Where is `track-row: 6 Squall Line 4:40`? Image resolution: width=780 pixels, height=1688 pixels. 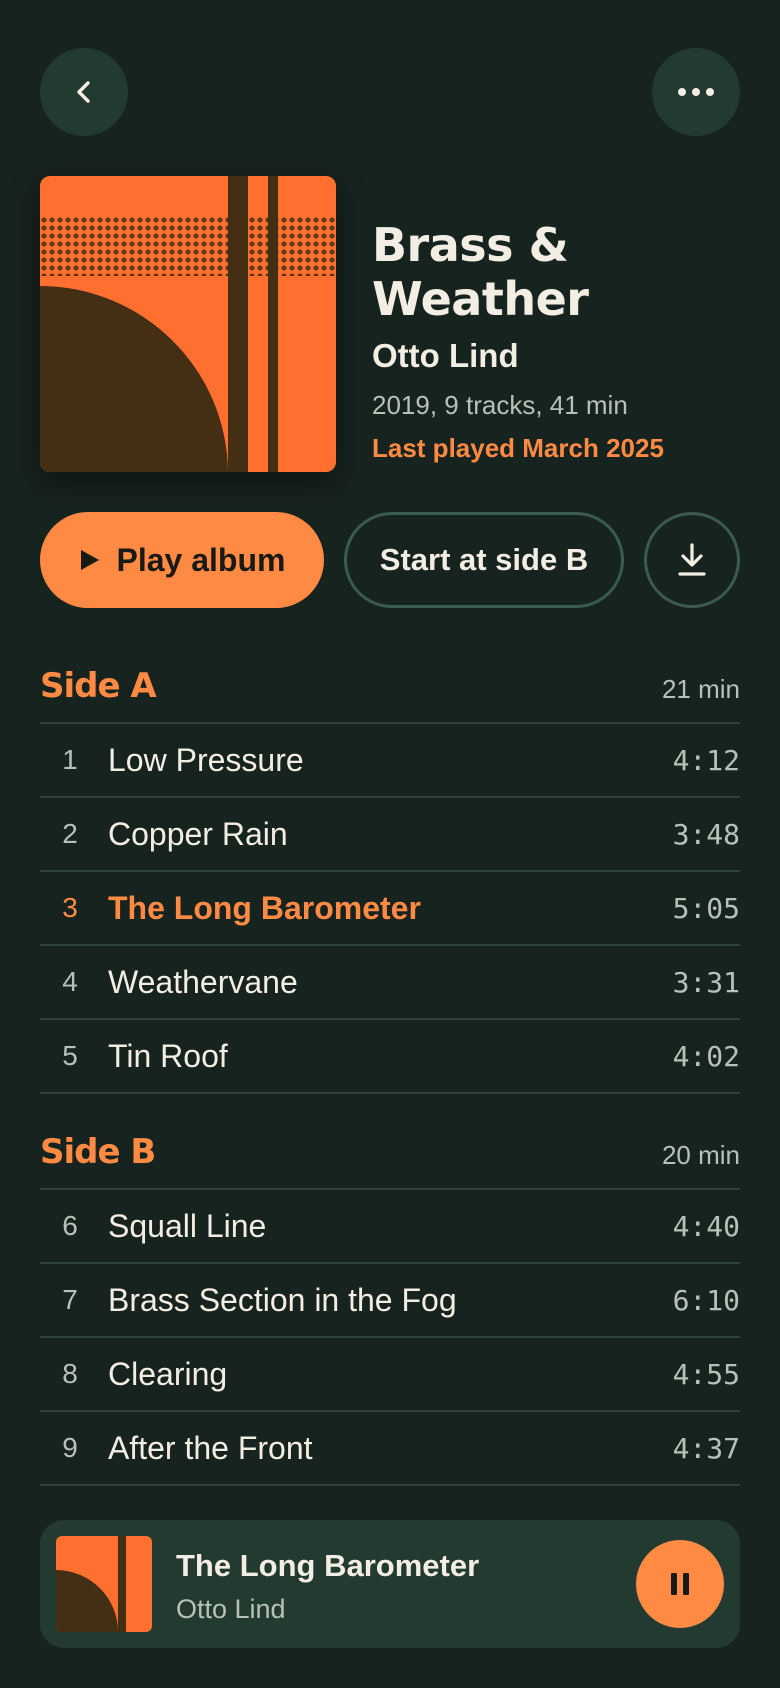 track-row: 6 Squall Line 4:40 is located at coordinates (390, 1227).